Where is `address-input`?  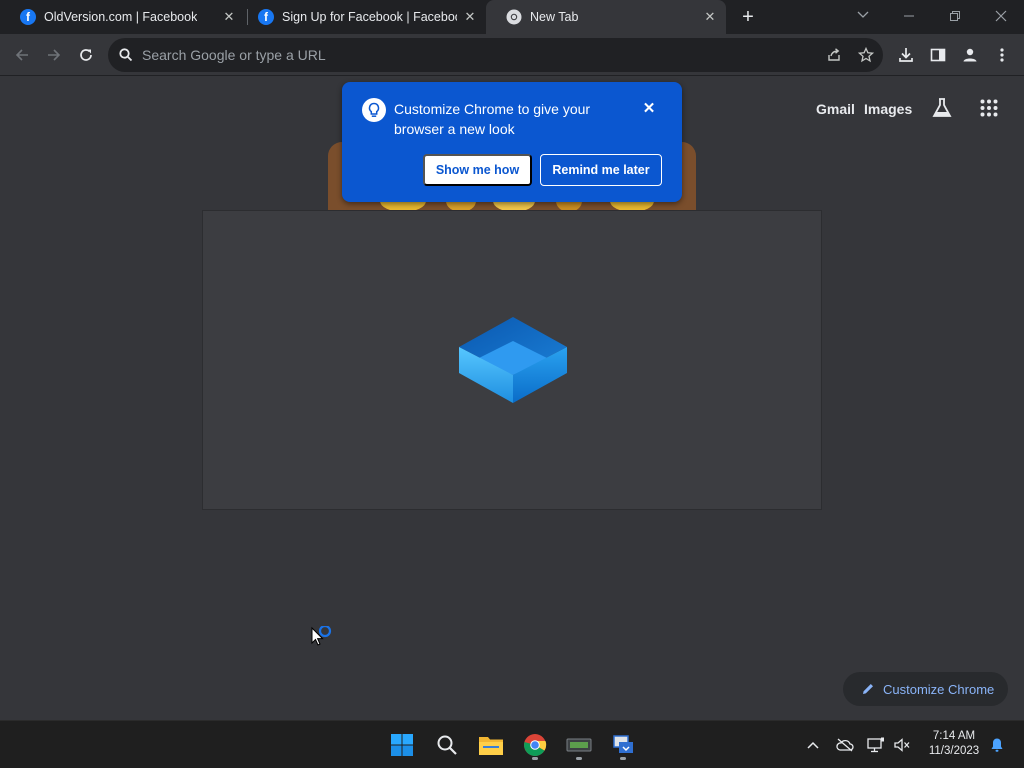 address-input is located at coordinates (482, 55).